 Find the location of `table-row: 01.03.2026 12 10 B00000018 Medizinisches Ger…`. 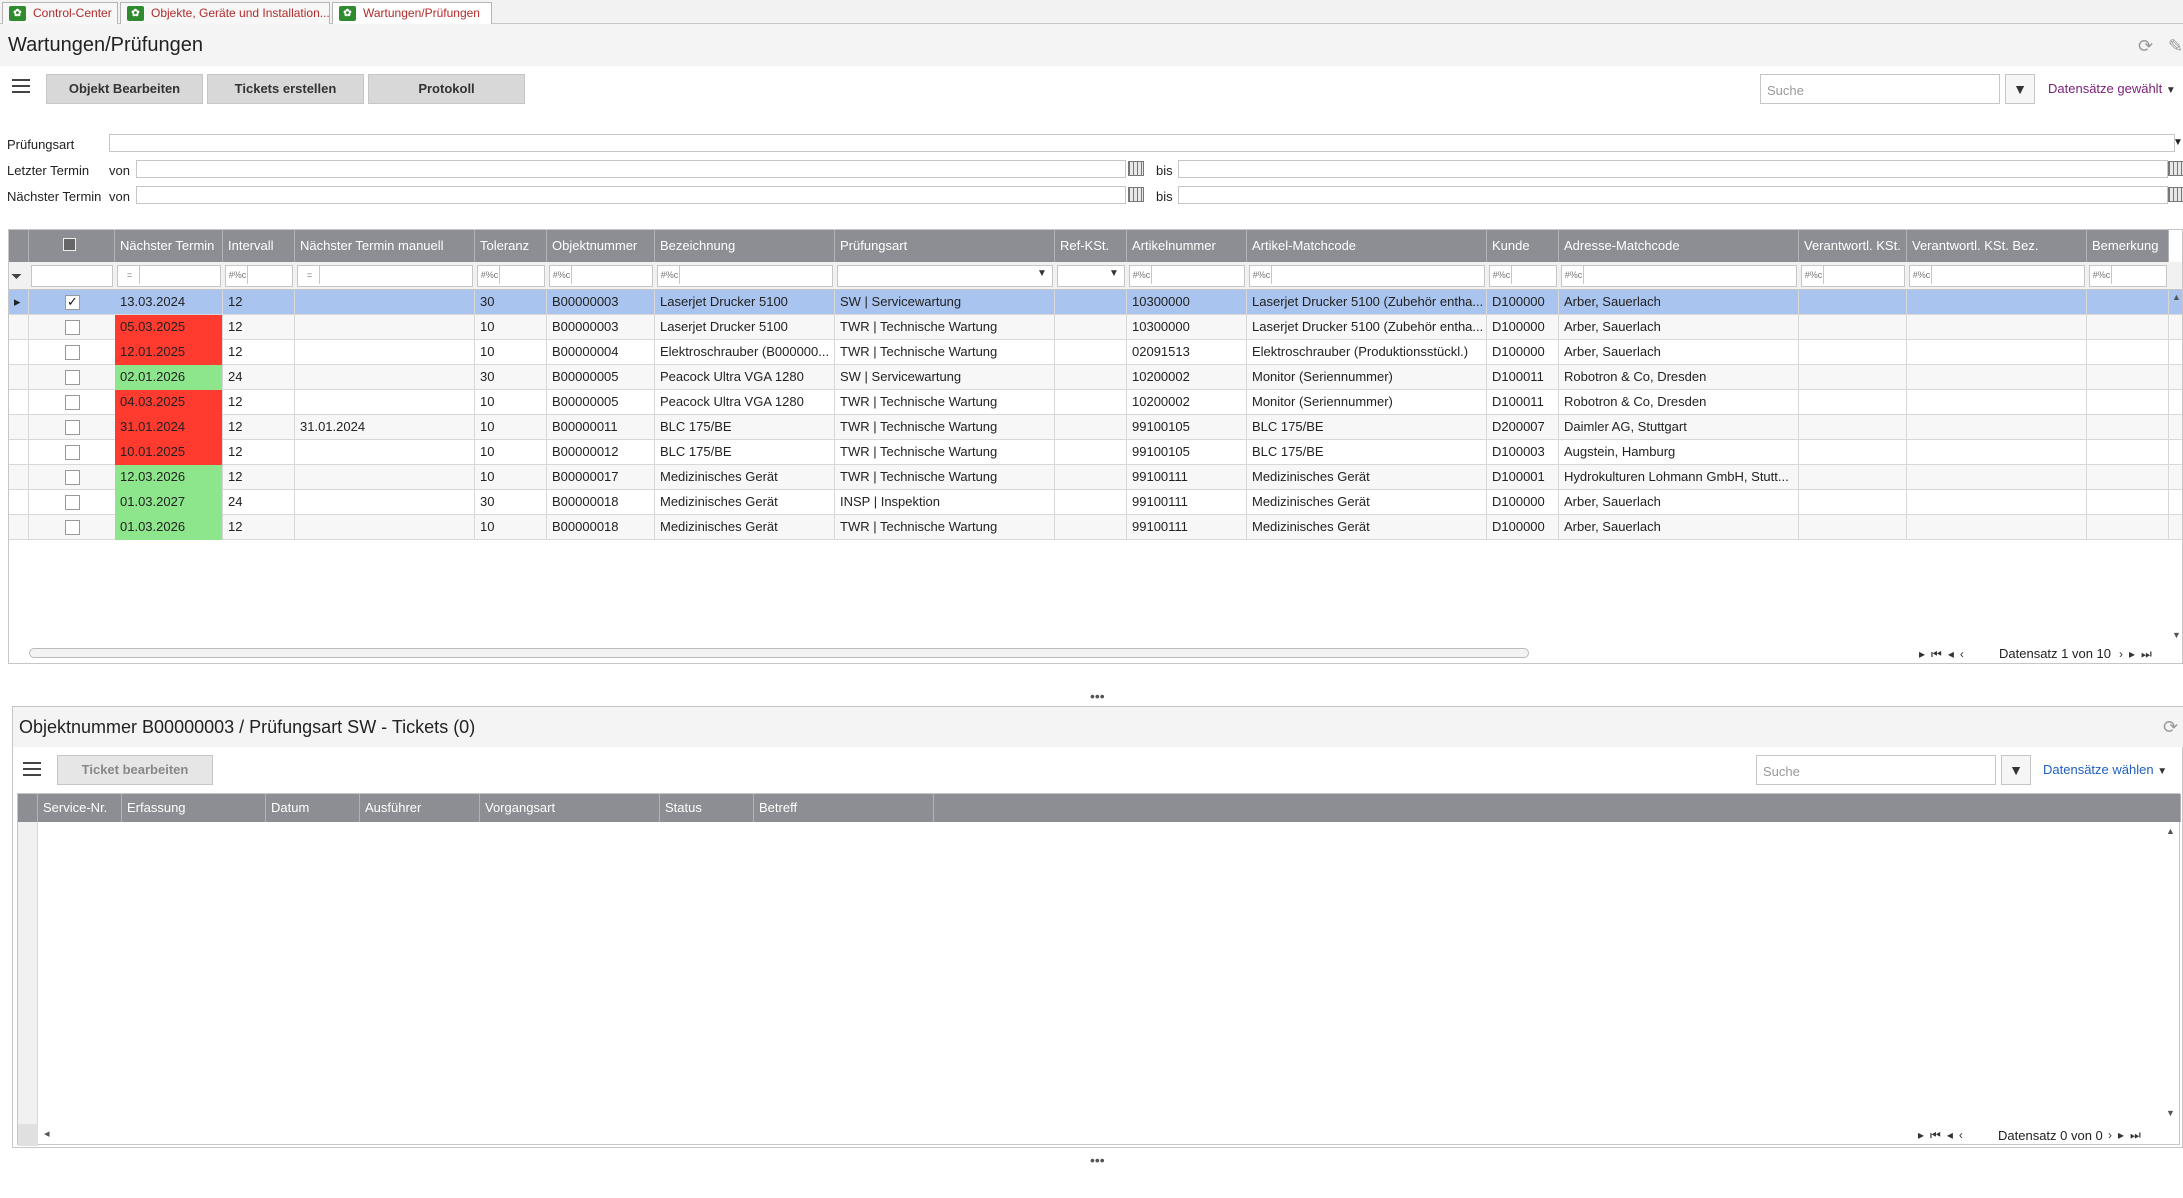

table-row: 01.03.2026 12 10 B00000018 Medizinisches Ger… is located at coordinates (1095, 527).